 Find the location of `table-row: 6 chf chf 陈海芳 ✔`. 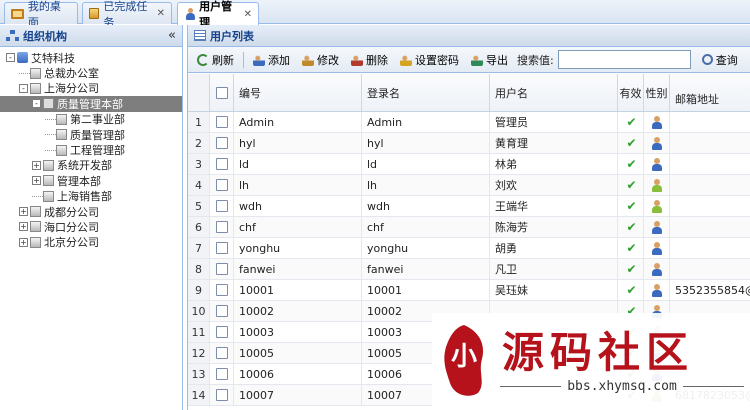

table-row: 6 chf chf 陈海芳 ✔ is located at coordinates (469, 227).